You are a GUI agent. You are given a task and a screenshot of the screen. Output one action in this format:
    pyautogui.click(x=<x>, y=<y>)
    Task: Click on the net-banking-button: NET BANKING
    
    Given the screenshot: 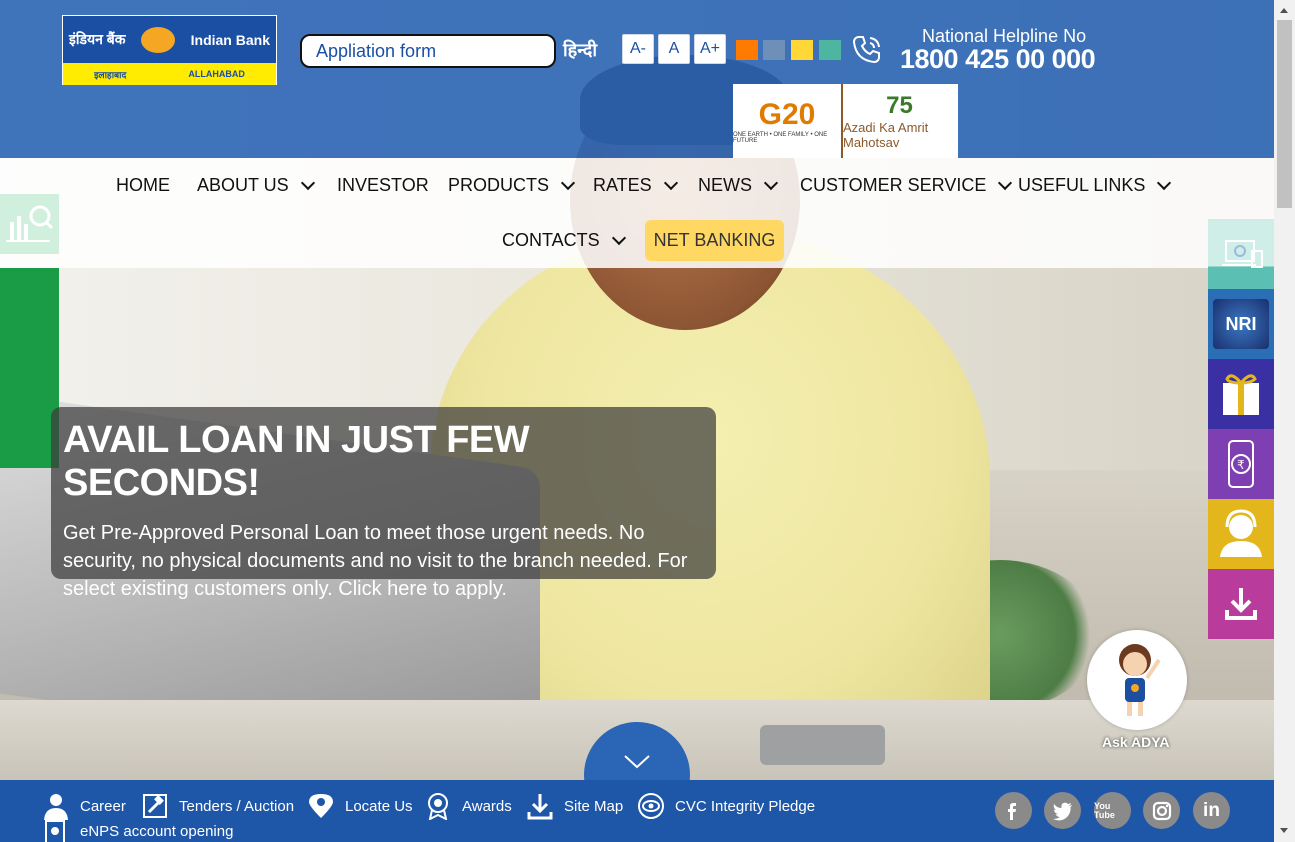 What is the action you would take?
    pyautogui.click(x=714, y=240)
    